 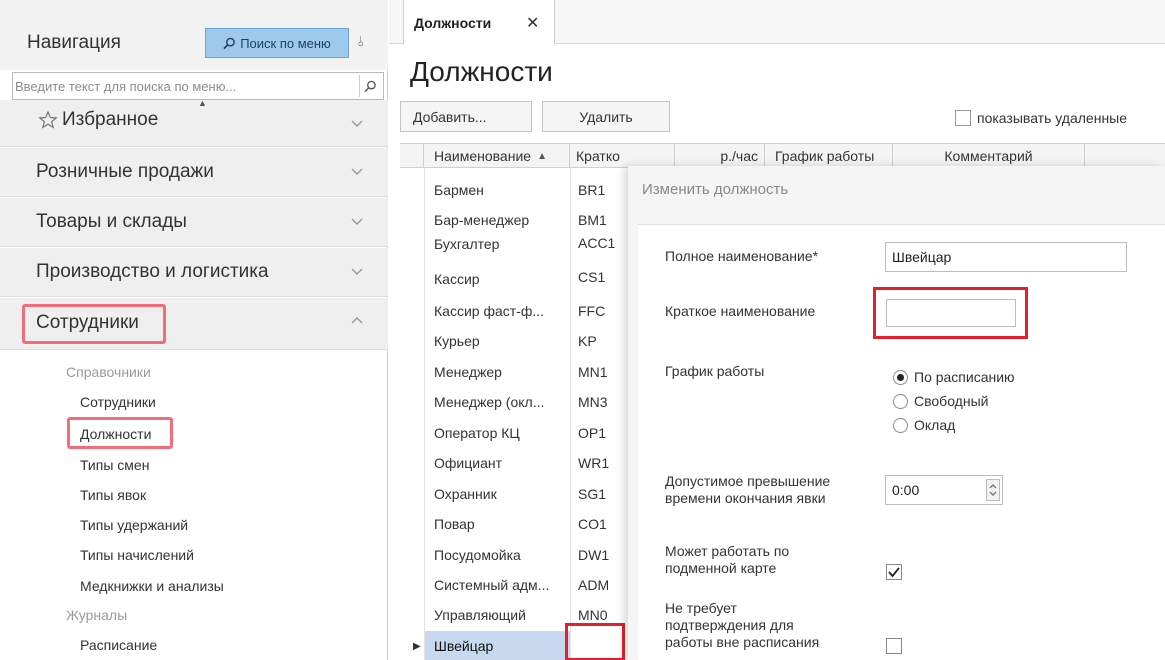 I want to click on menu-search-button-label: Поиск по меню, so click(x=285, y=43).